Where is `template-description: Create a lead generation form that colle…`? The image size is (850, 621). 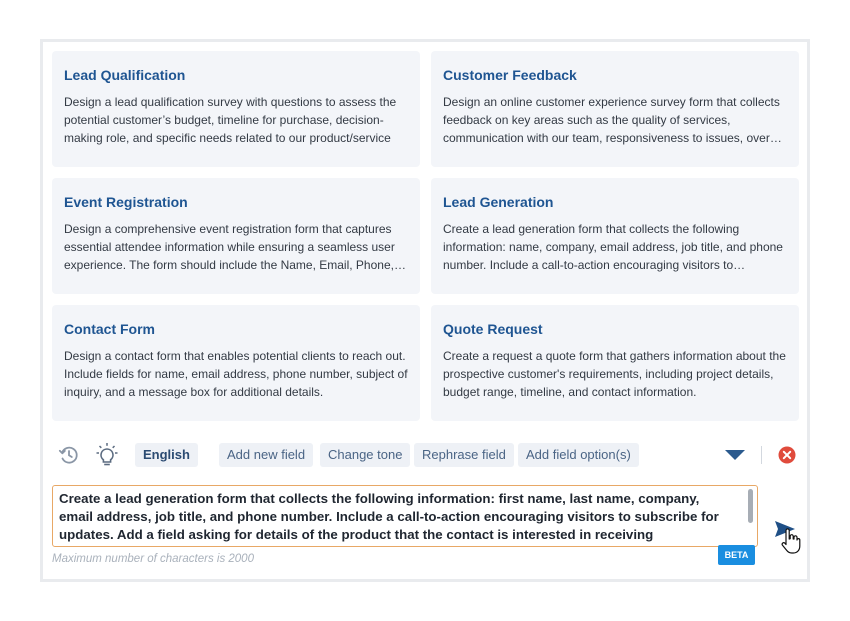 template-description: Create a lead generation form that colle… is located at coordinates (613, 247).